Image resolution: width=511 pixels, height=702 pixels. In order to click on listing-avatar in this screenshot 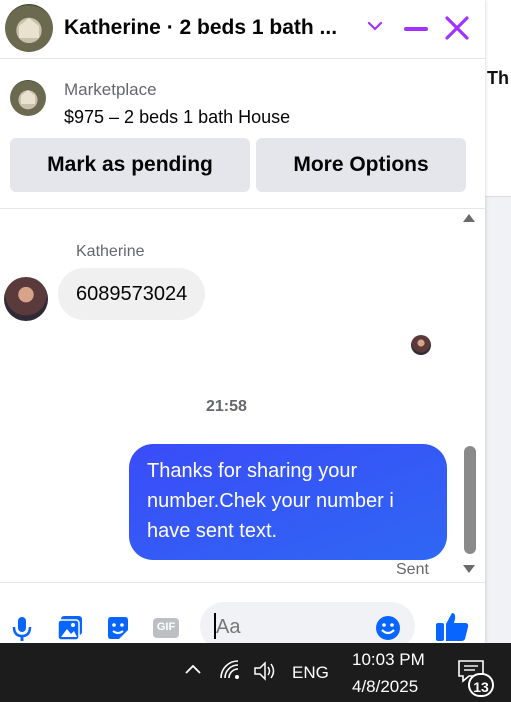, I will do `click(29, 28)`.